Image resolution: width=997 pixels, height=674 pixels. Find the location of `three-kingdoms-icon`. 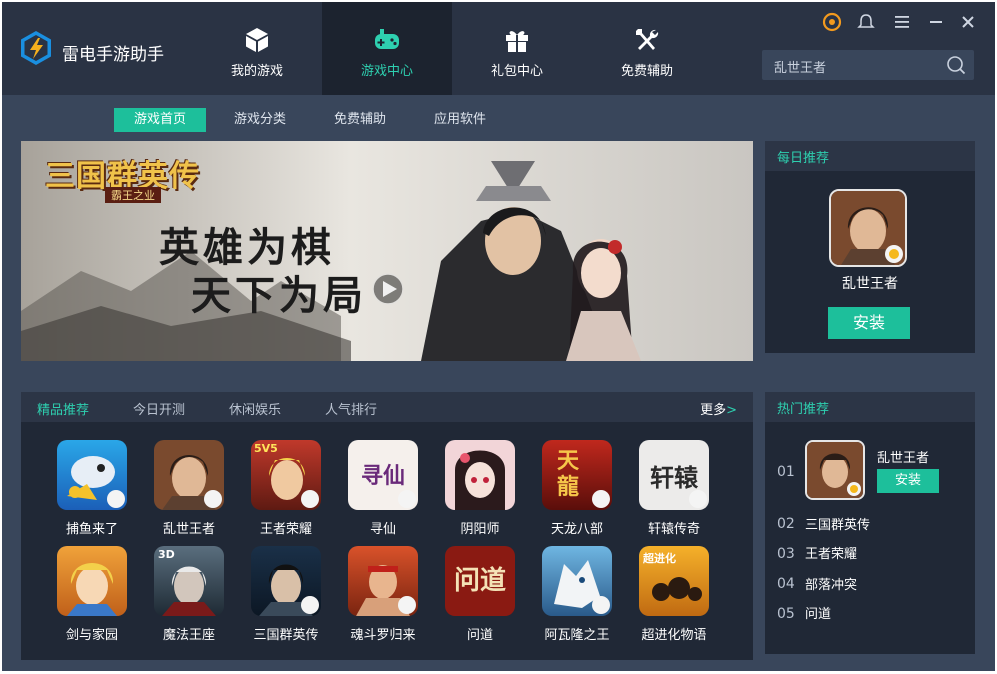

three-kingdoms-icon is located at coordinates (286, 581).